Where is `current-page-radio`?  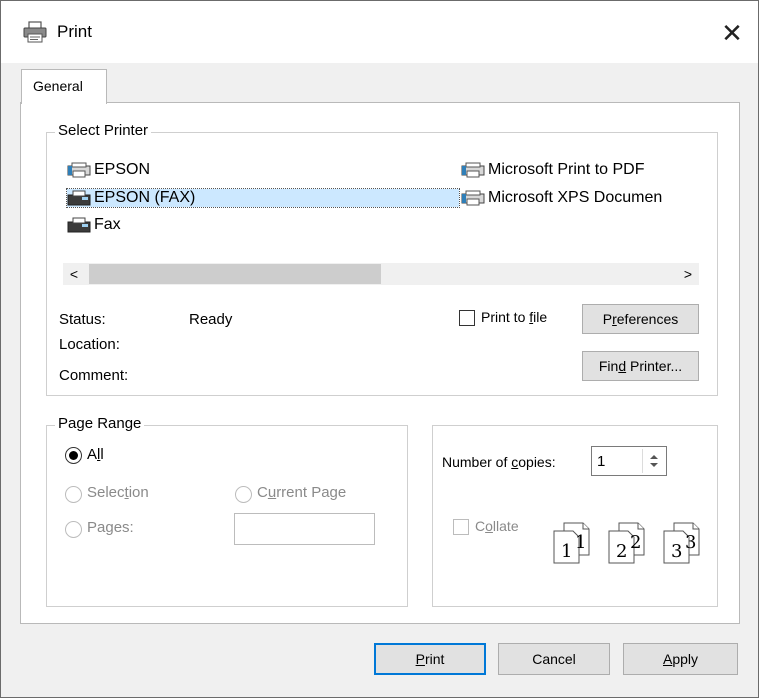 current-page-radio is located at coordinates (243, 494).